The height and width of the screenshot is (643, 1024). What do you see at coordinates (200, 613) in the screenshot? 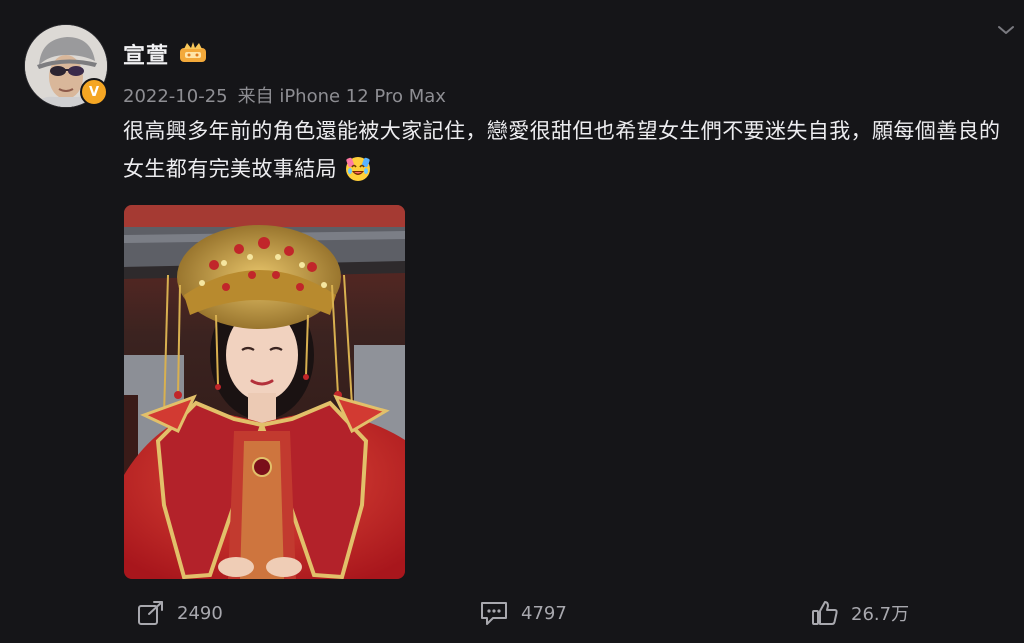
I see `repost-count: 2490` at bounding box center [200, 613].